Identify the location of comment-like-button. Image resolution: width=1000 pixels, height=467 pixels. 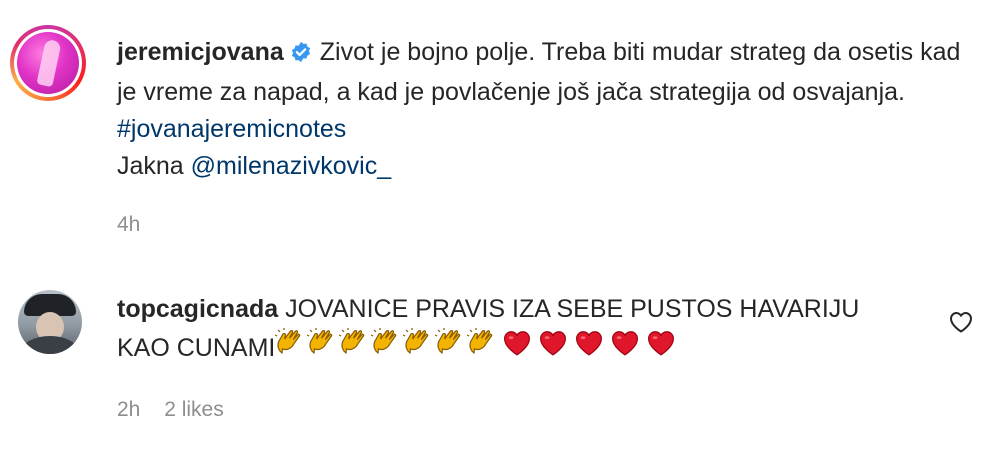
(961, 322).